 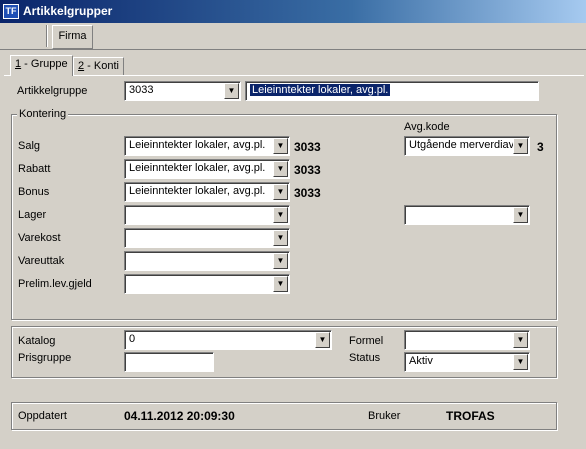 What do you see at coordinates (462, 145) in the screenshot?
I see `avg-kode-salg-value: Utgående merverdiav` at bounding box center [462, 145].